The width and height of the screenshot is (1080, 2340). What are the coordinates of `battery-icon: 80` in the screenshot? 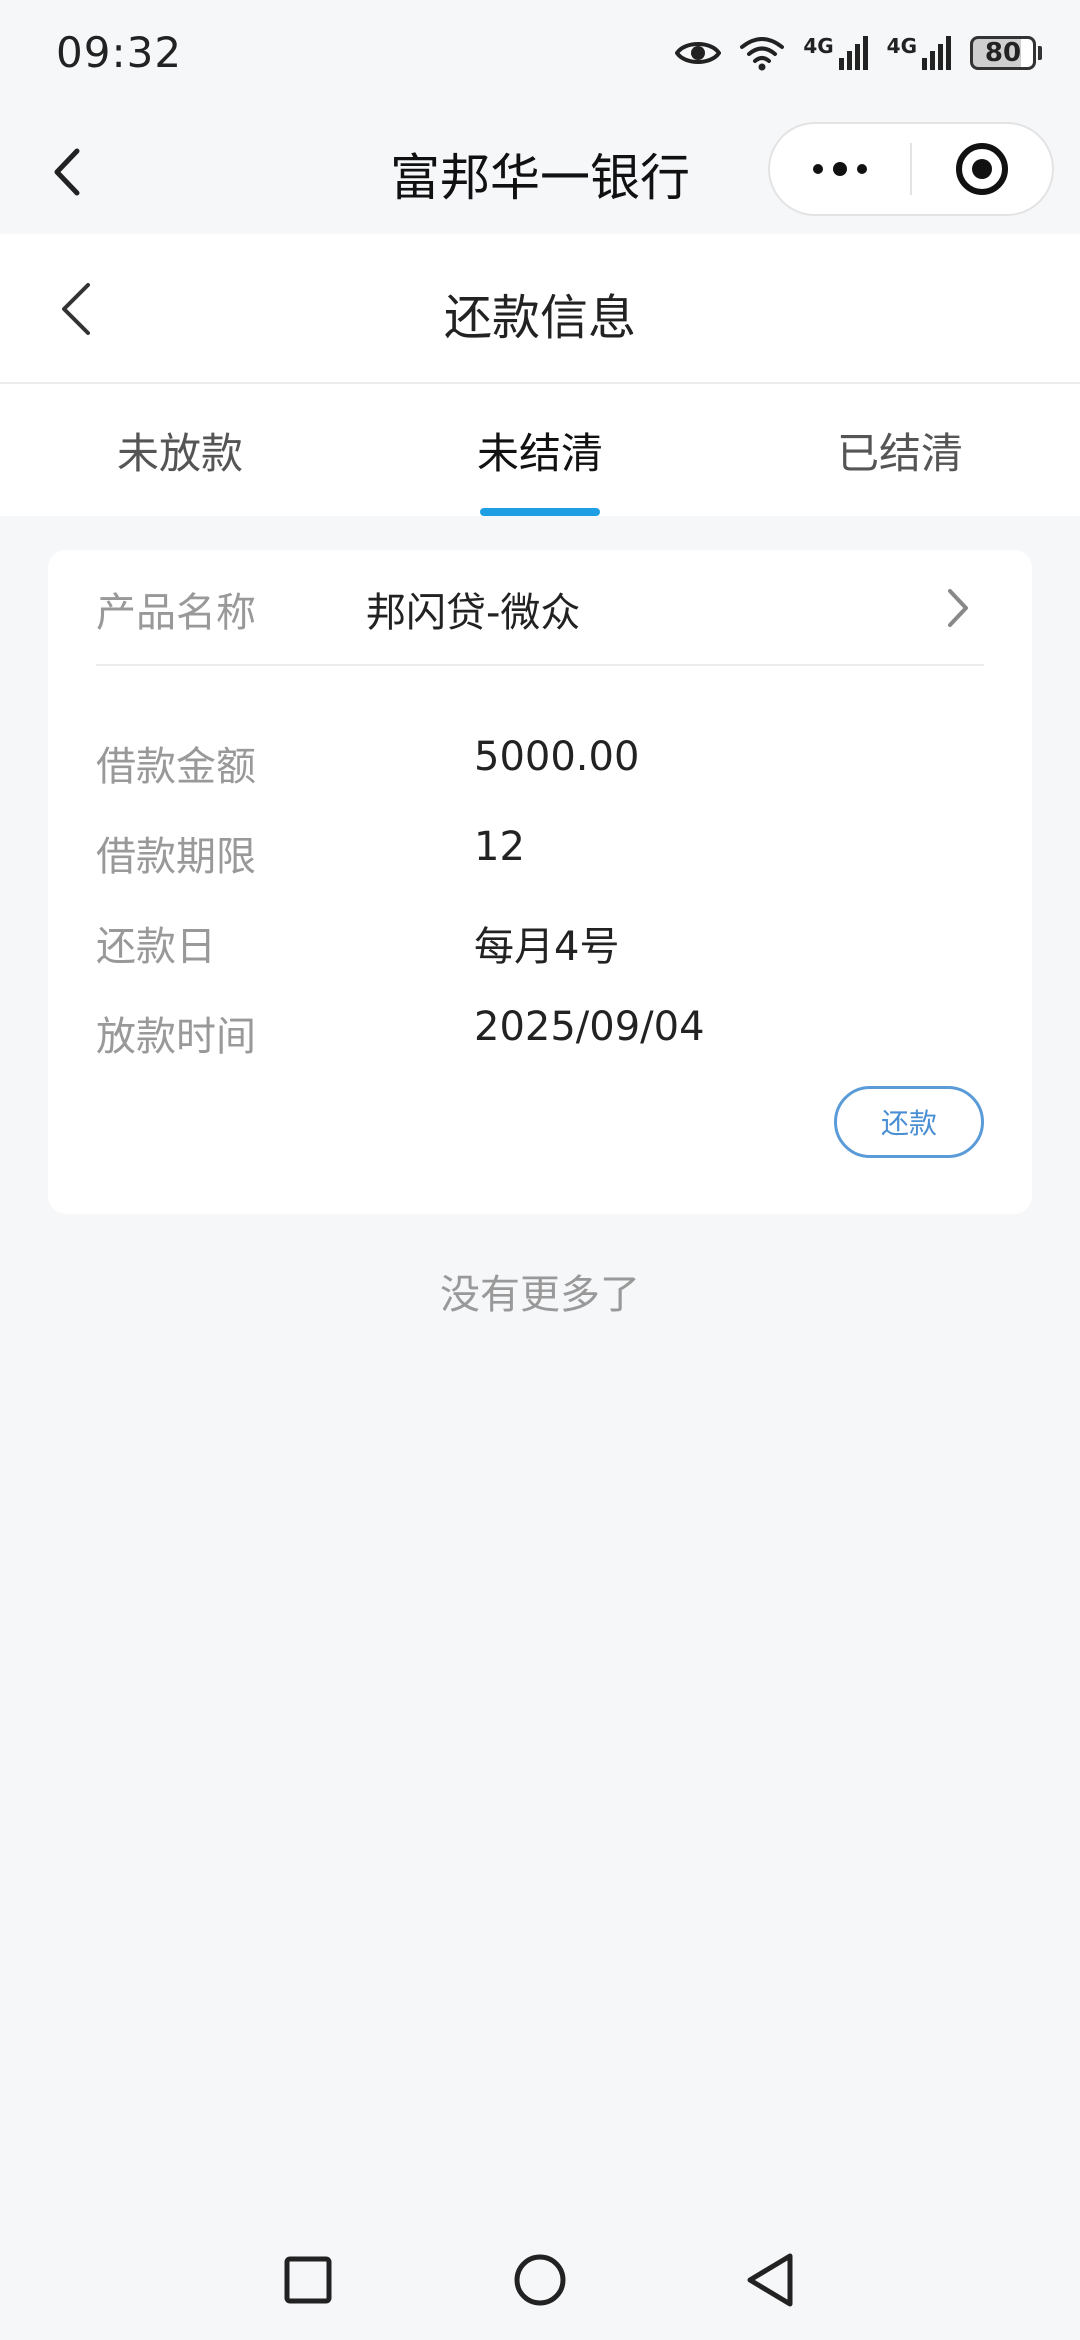 It's located at (1006, 53).